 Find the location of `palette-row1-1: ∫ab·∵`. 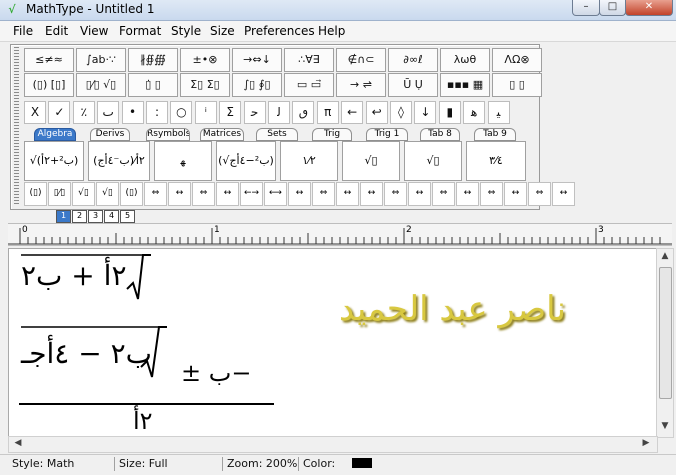

palette-row1-1: ∫ab·∵ is located at coordinates (101, 60).